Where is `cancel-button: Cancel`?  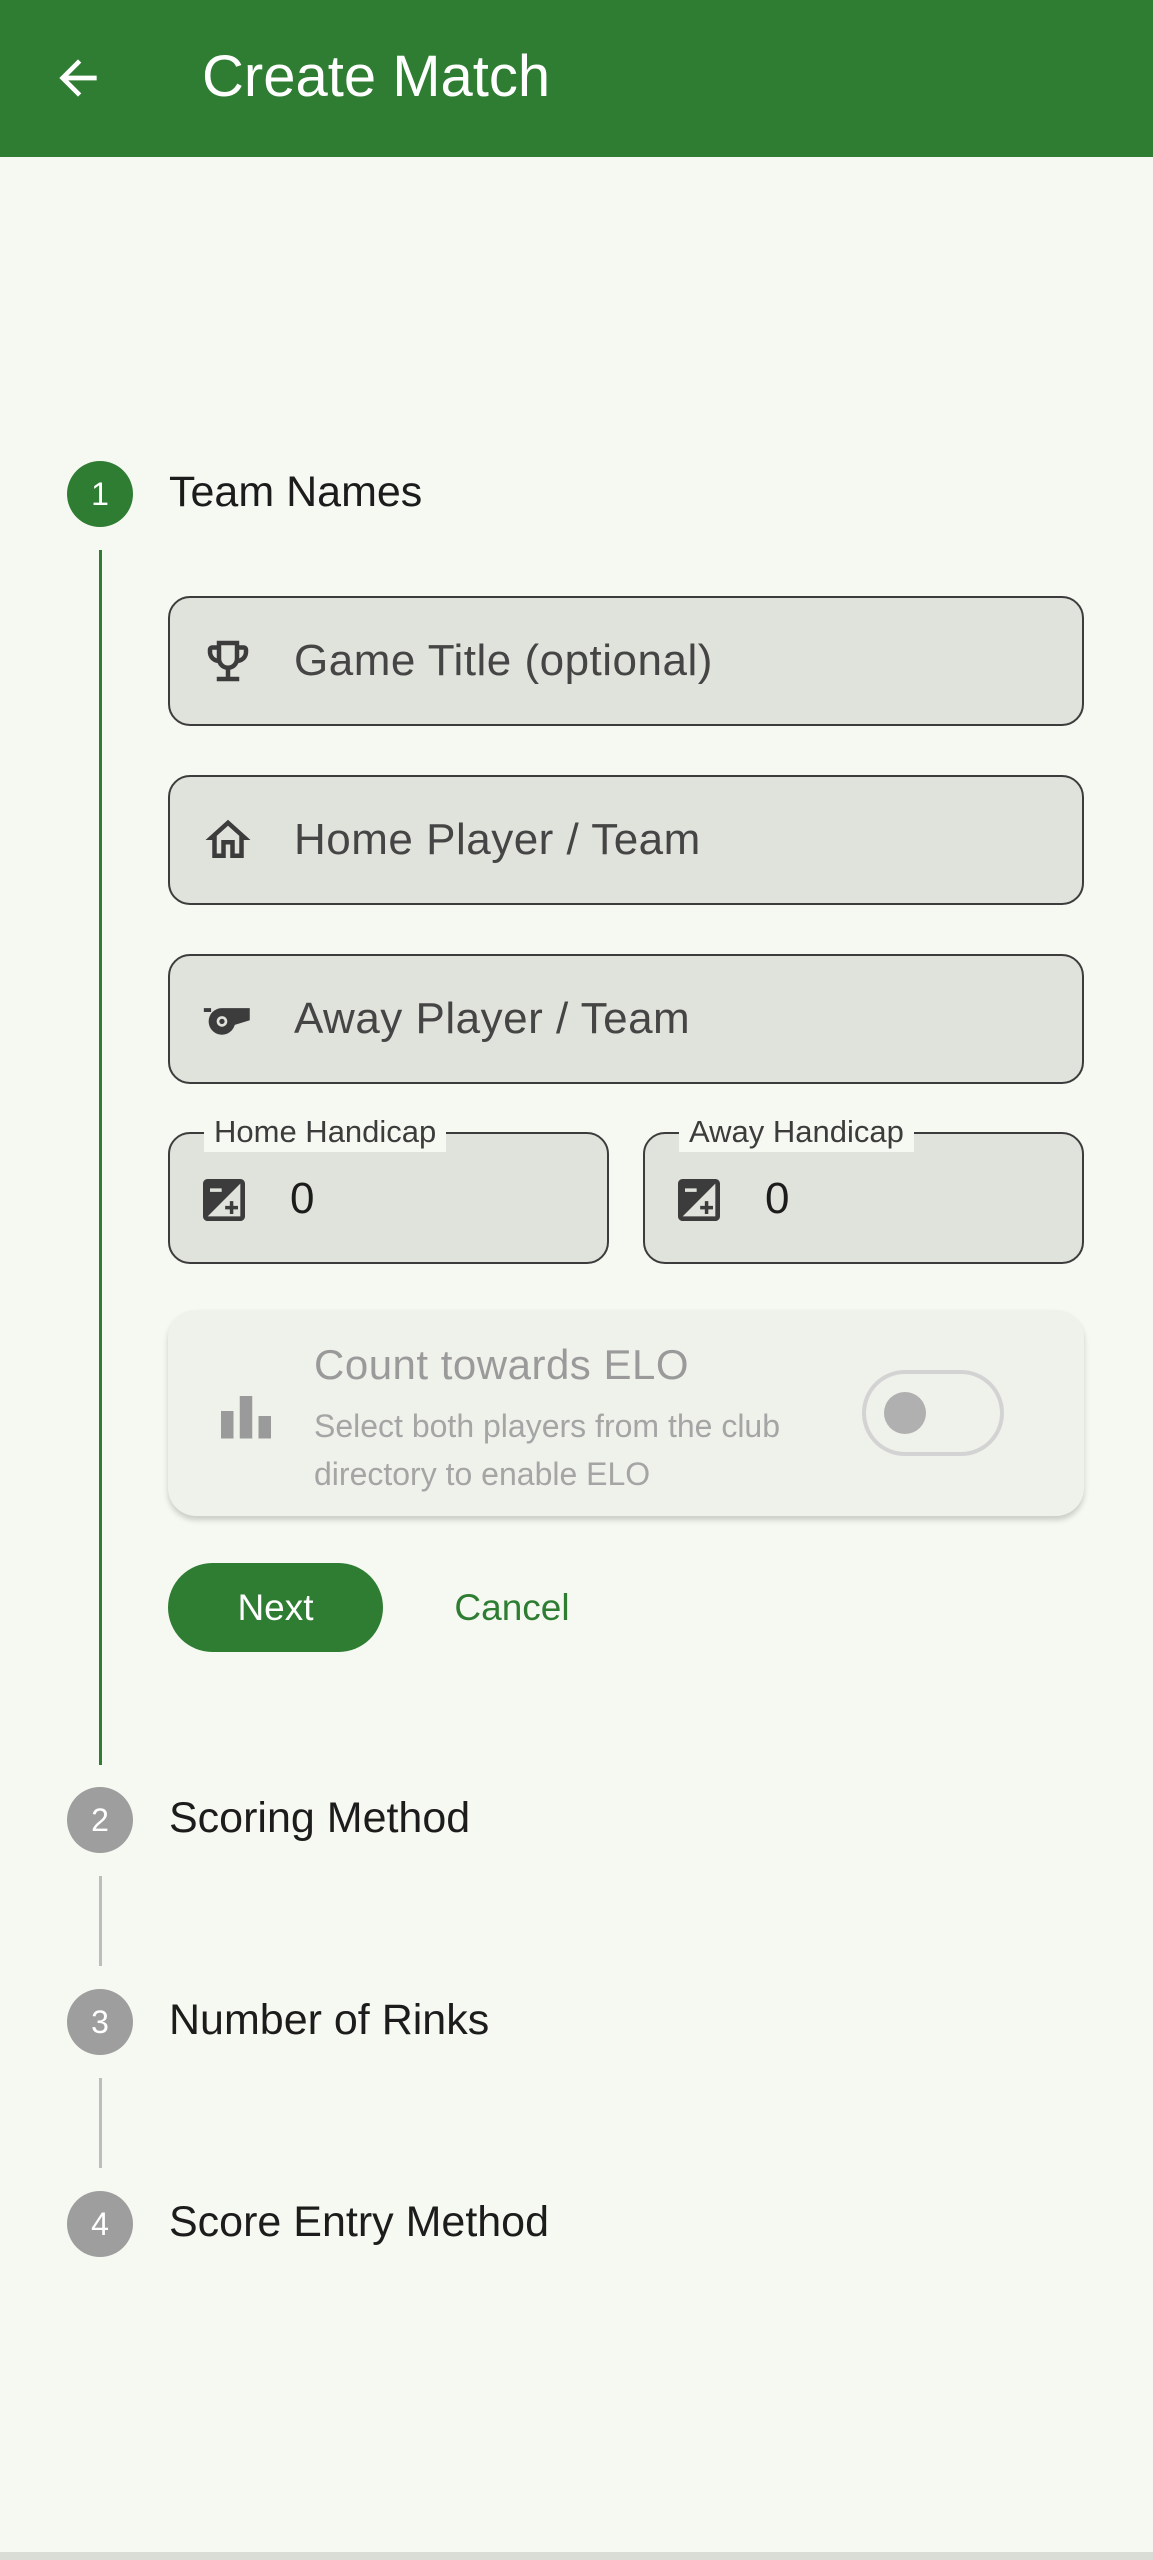 cancel-button: Cancel is located at coordinates (512, 1607).